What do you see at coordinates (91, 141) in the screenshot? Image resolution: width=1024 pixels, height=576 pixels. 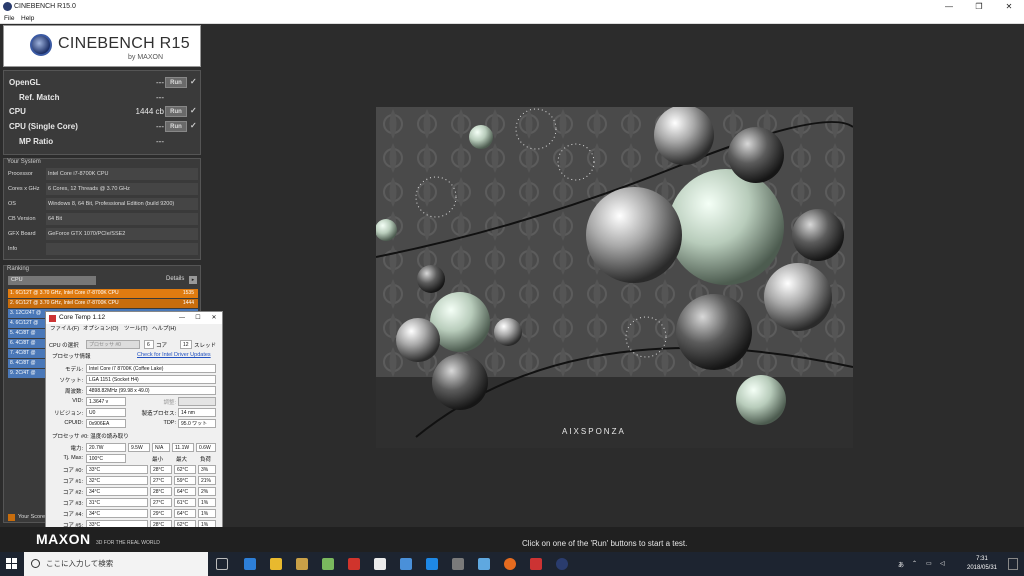 I see `bench-row-mpratio: MP Ratio ---` at bounding box center [91, 141].